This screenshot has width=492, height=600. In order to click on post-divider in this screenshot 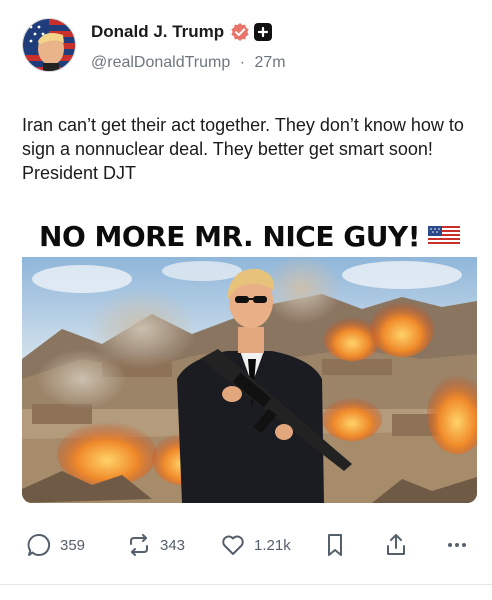, I will do `click(246, 584)`.